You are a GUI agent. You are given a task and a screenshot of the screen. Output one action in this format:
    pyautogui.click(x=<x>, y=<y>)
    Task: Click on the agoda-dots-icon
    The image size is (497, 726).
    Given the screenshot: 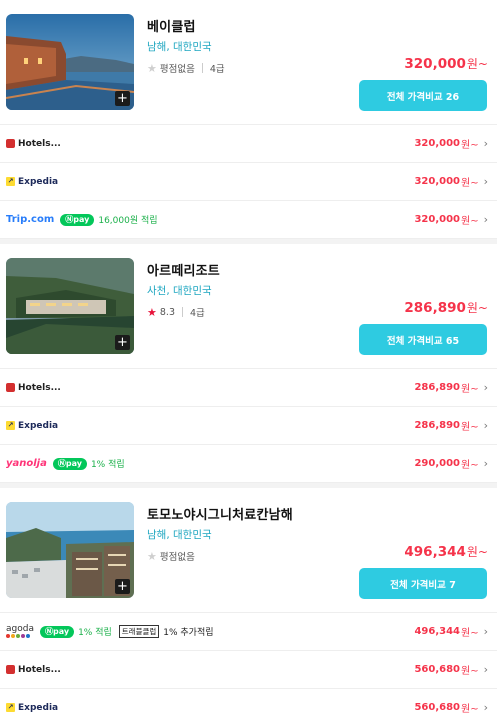 What is the action you would take?
    pyautogui.click(x=20, y=636)
    